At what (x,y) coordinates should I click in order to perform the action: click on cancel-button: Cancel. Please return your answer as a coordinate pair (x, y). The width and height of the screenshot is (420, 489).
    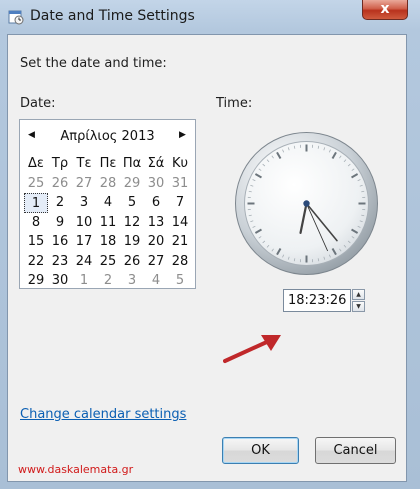
    Looking at the image, I should click on (355, 450).